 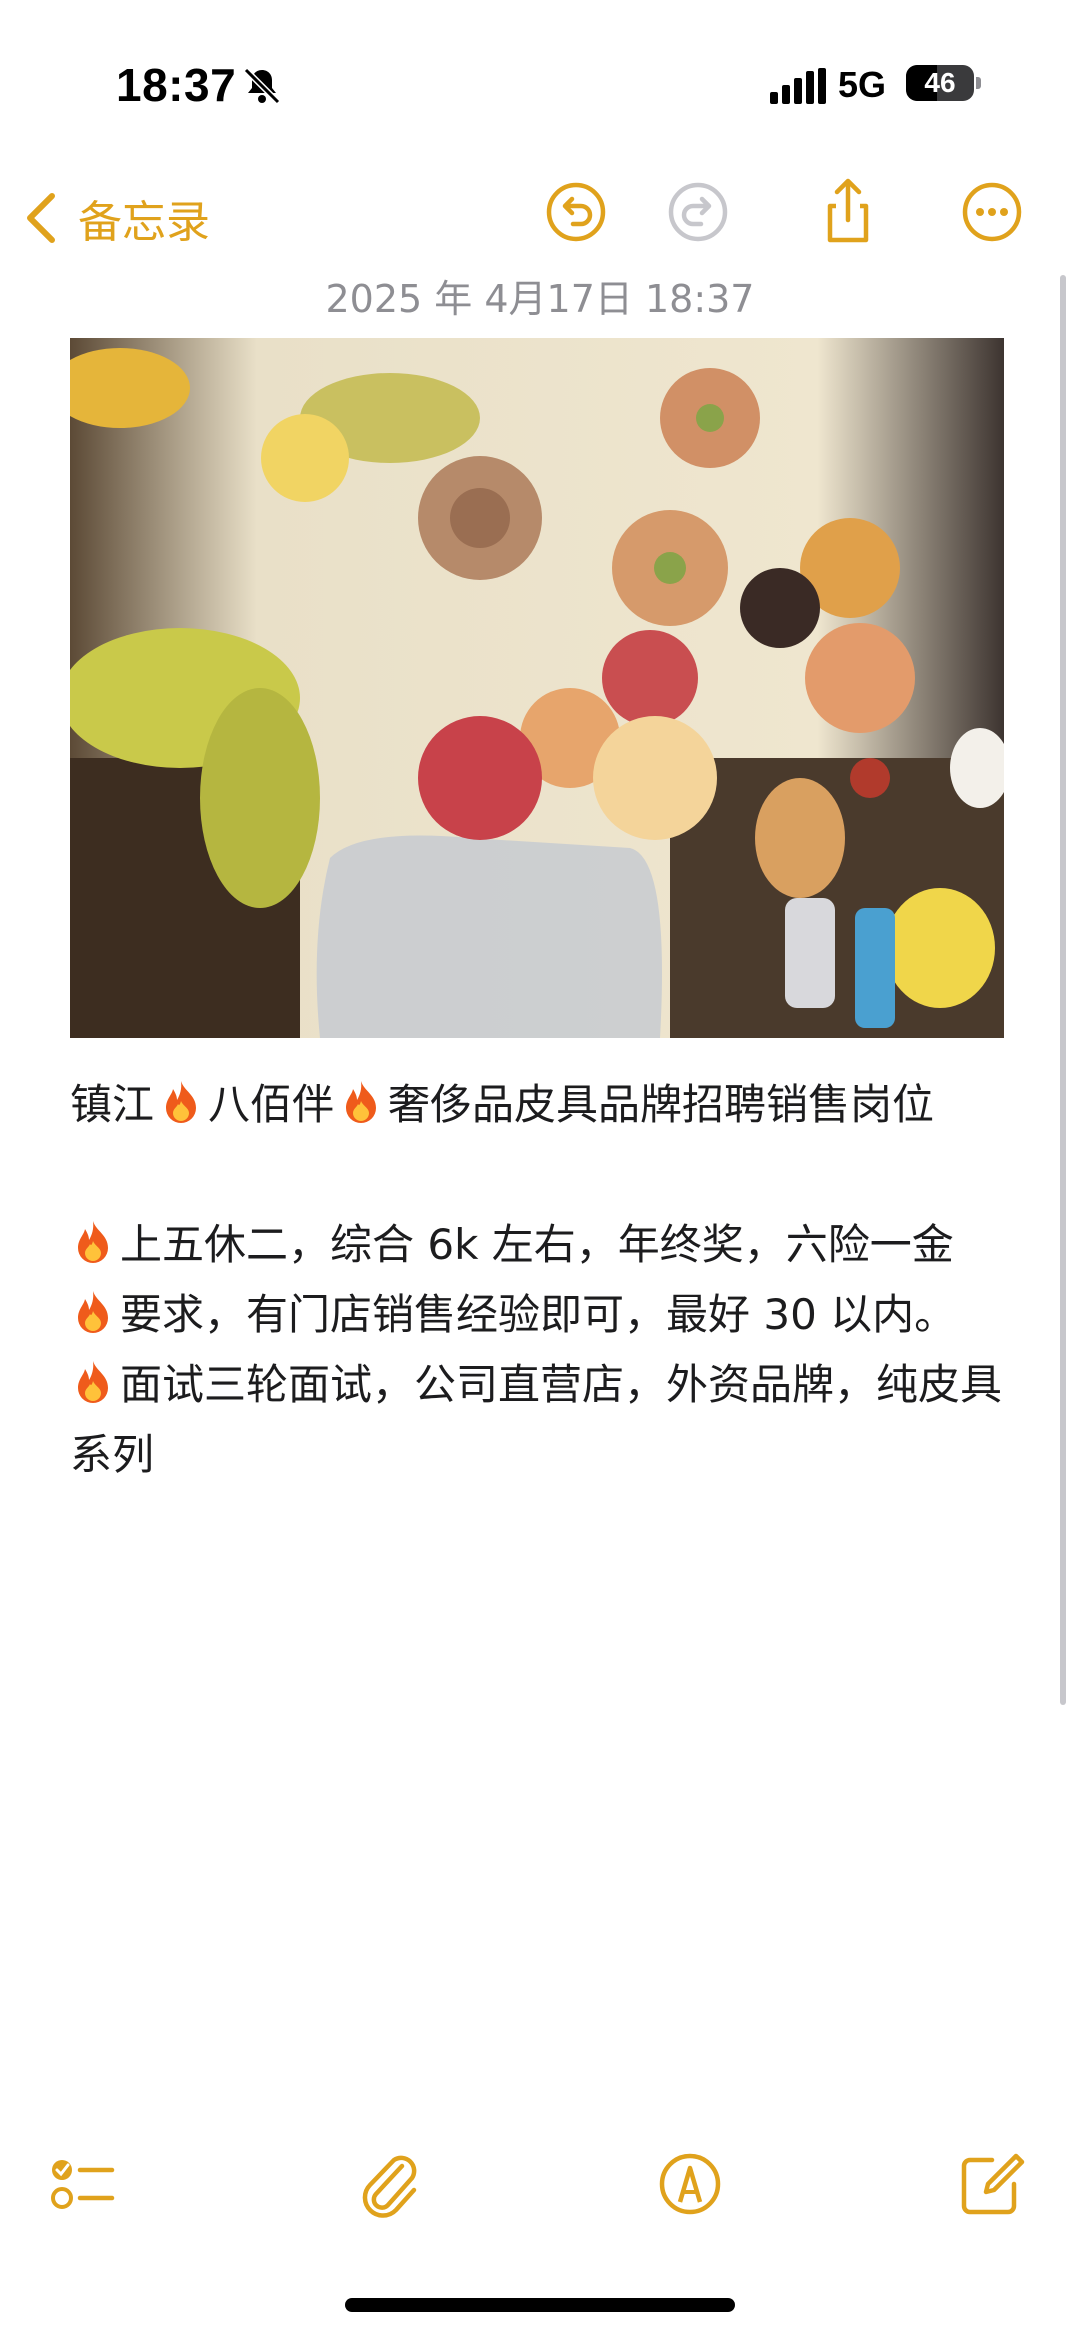 What do you see at coordinates (661, 1104) in the screenshot?
I see `note-title-part-3: 奢侈品皮具品牌招聘销售岗位` at bounding box center [661, 1104].